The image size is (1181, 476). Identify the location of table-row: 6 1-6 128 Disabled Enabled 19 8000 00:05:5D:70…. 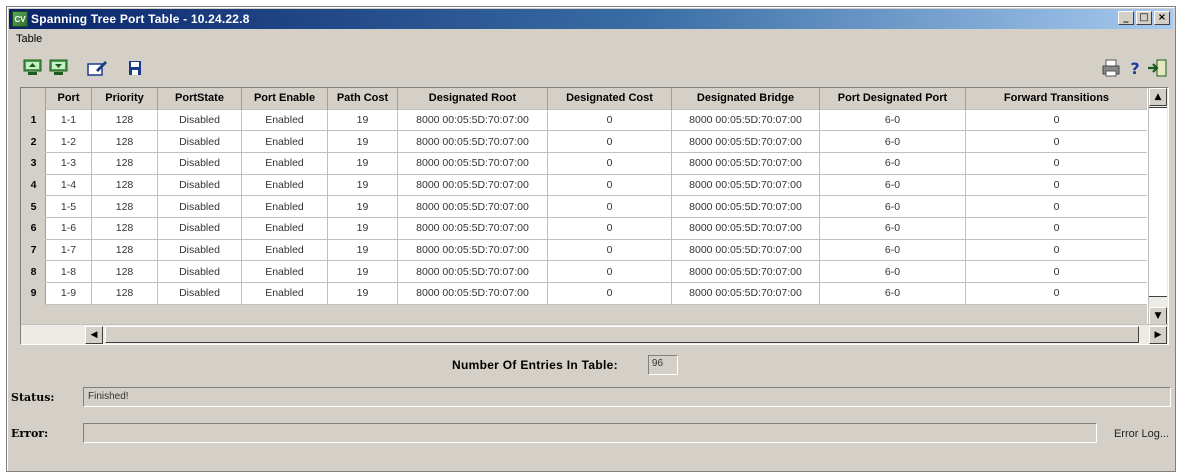
(584, 228).